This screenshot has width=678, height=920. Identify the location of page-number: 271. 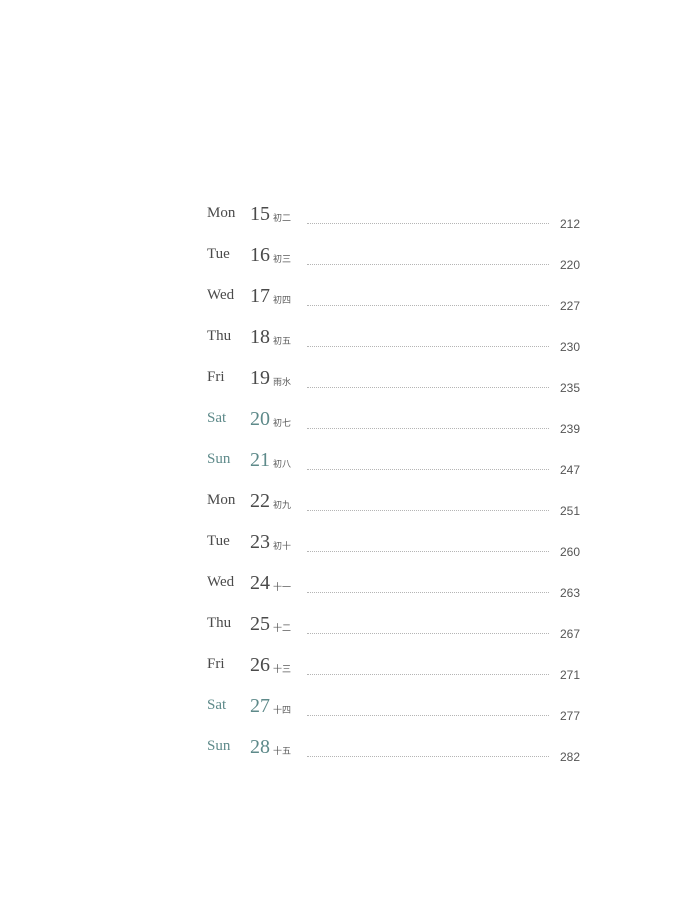
(570, 675).